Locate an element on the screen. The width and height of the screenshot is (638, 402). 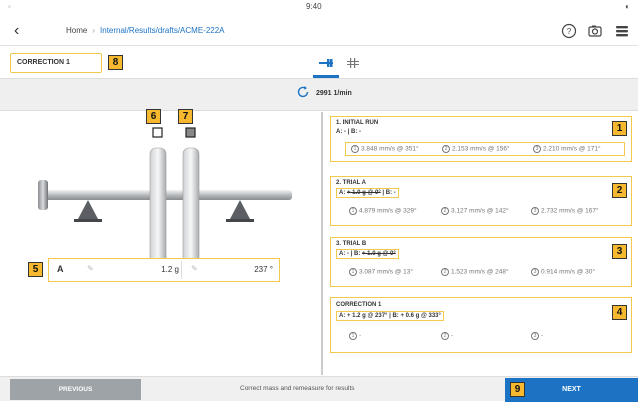
card-title: 1. INITIAL RUN is located at coordinates (357, 123).